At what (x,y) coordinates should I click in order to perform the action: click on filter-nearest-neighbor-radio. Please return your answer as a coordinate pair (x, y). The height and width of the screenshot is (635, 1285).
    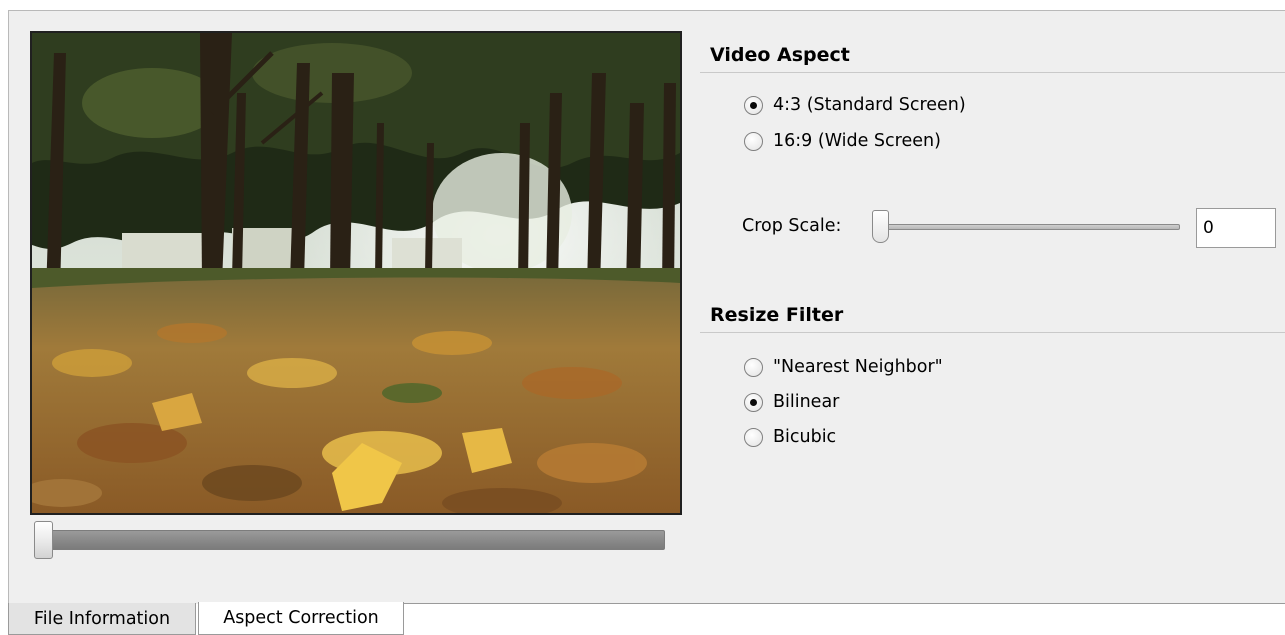
    Looking at the image, I should click on (753, 367).